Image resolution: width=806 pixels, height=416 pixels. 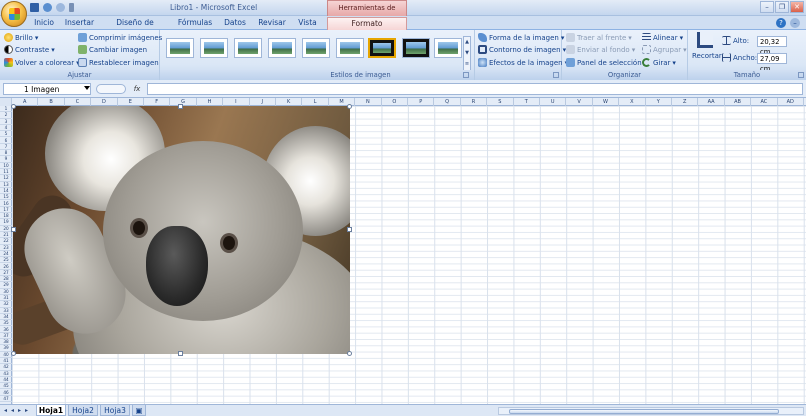 What do you see at coordinates (527, 102) in the screenshot?
I see `column-header: T` at bounding box center [527, 102].